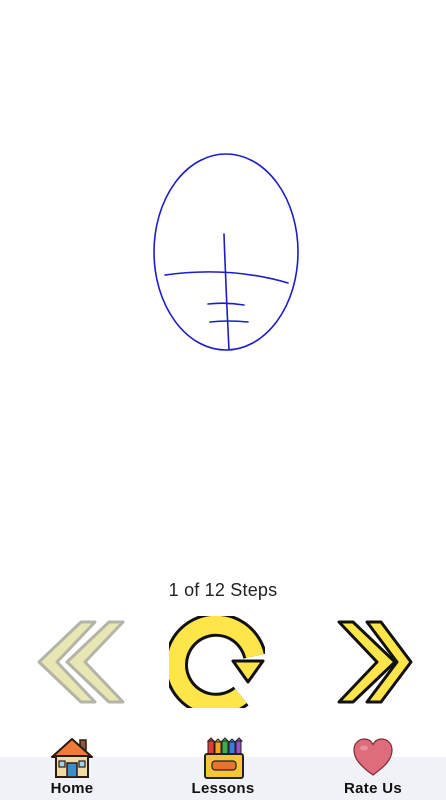 This screenshot has width=446, height=800. I want to click on replay-icon, so click(215, 664).